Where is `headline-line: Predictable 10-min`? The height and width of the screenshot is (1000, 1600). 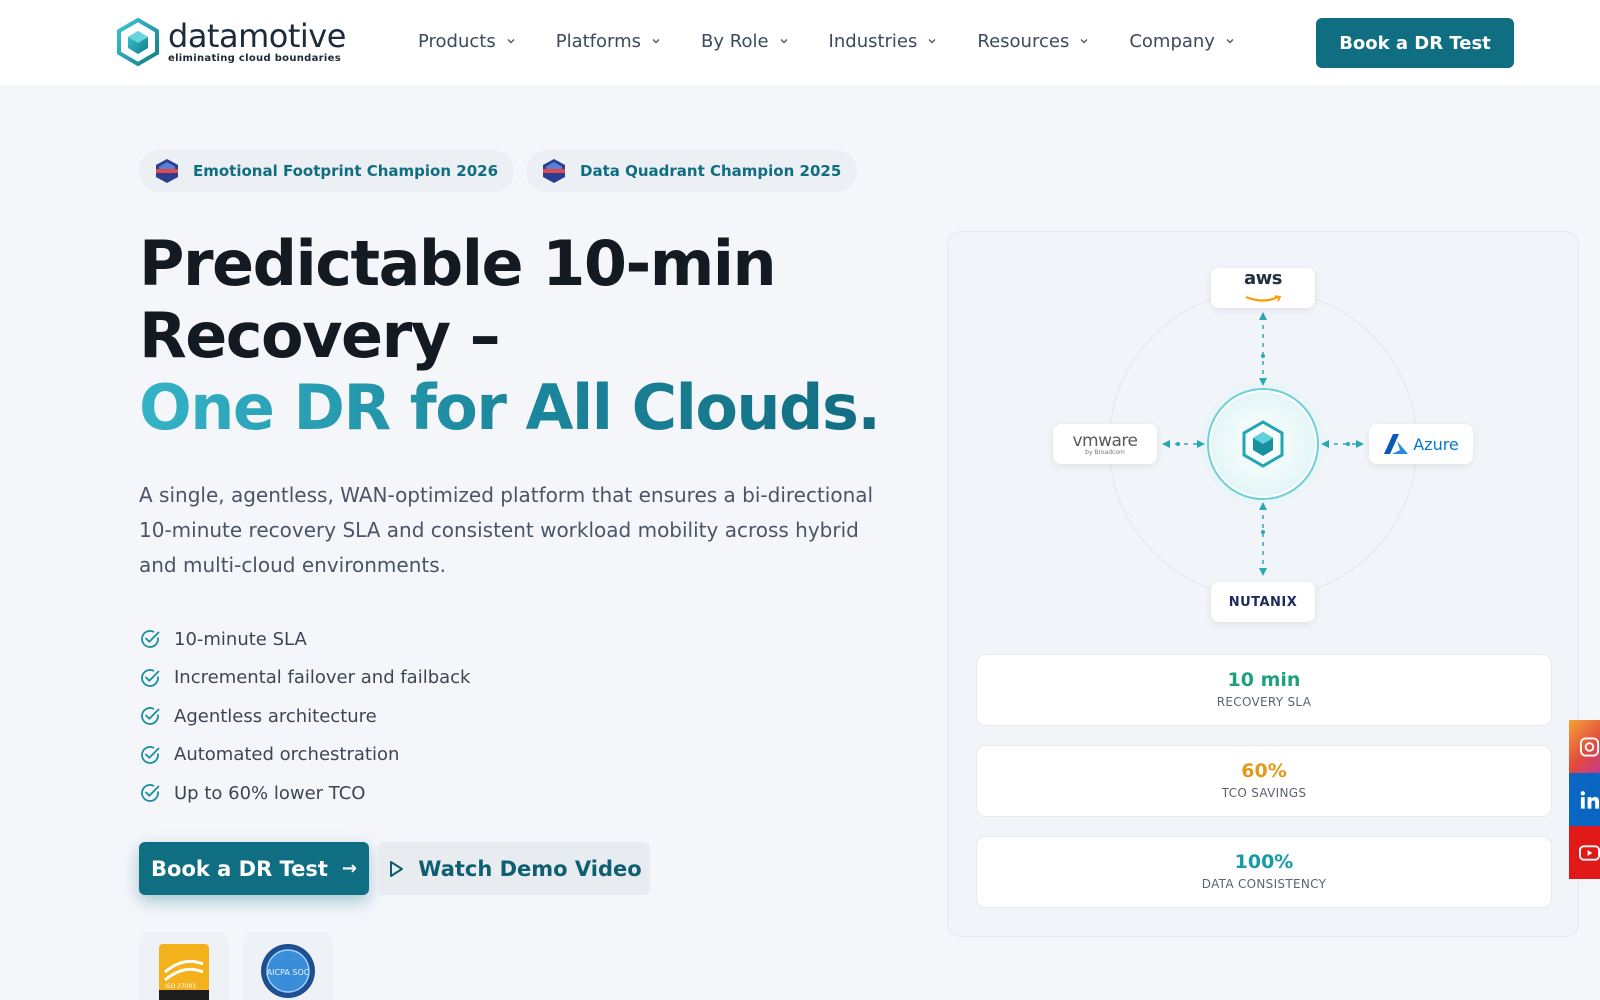 headline-line: Predictable 10-min is located at coordinates (458, 263).